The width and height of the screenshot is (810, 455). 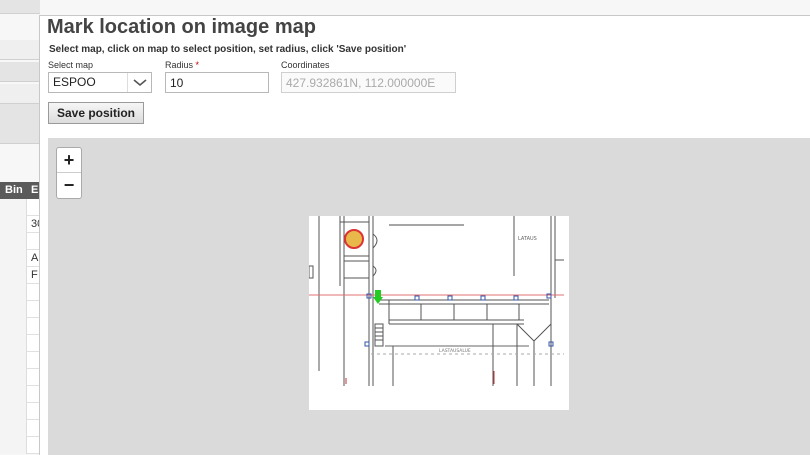 What do you see at coordinates (305, 65) in the screenshot?
I see `coordinates-label: Coordinates` at bounding box center [305, 65].